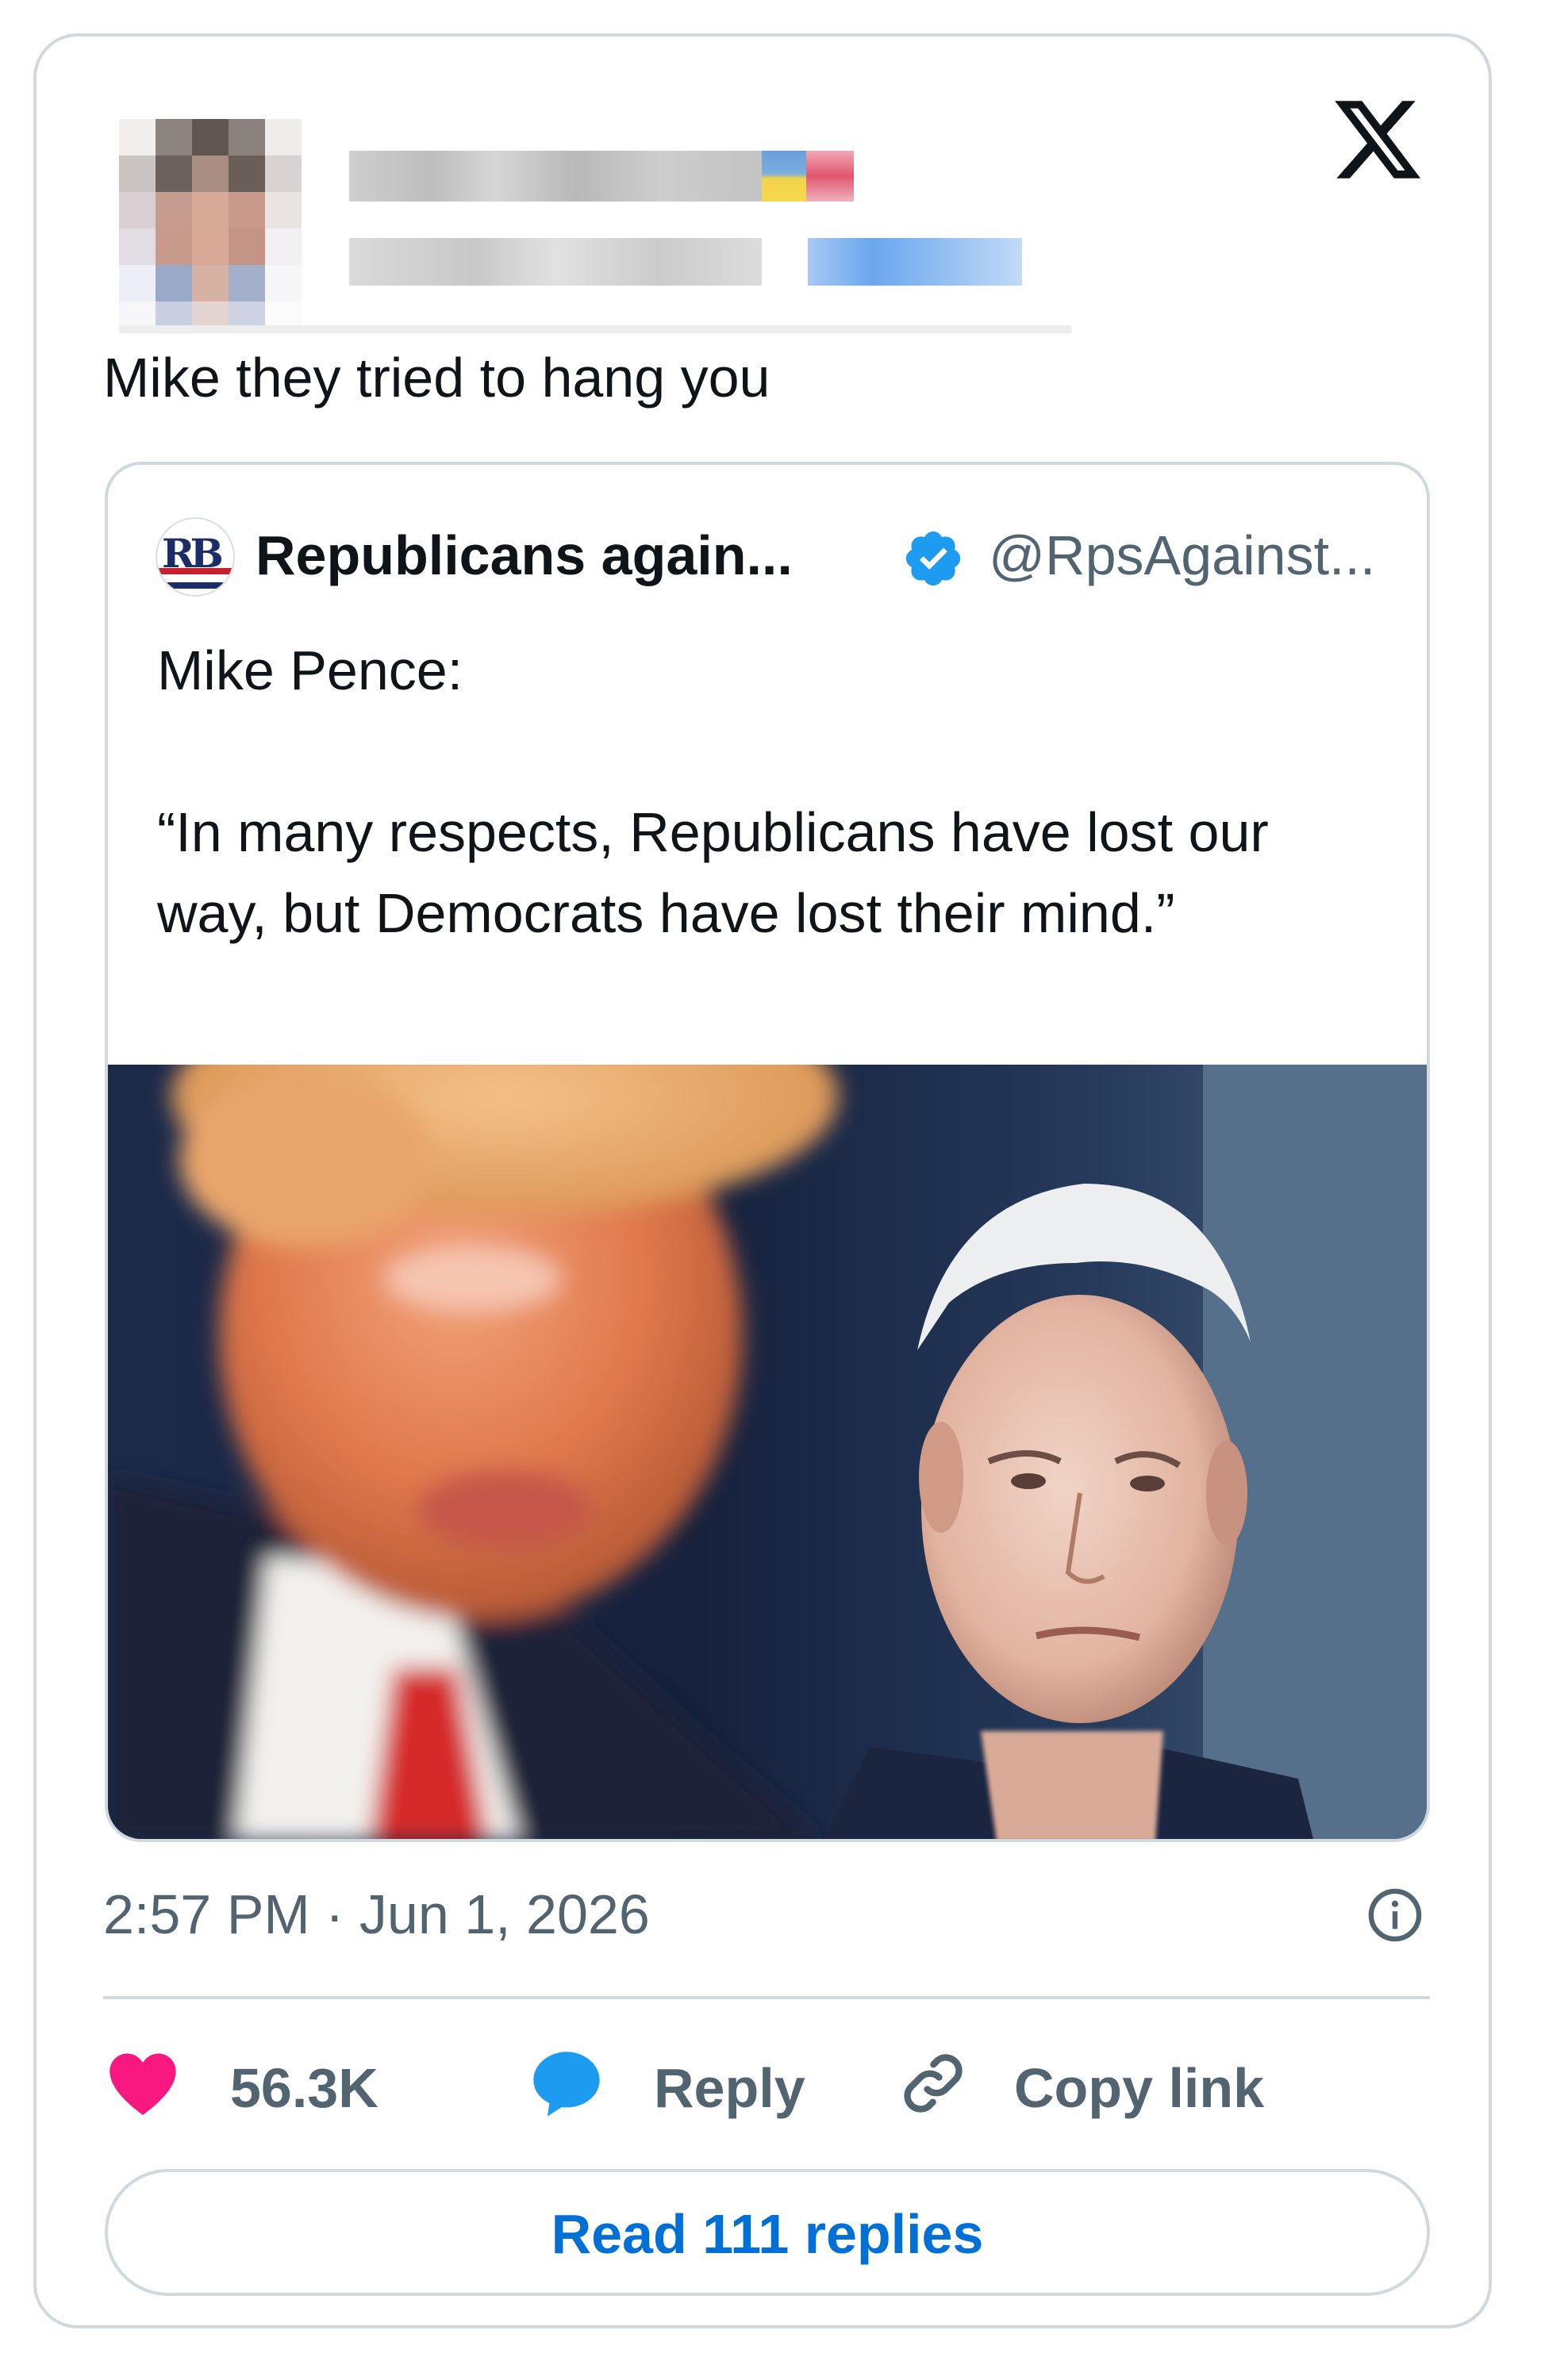 The width and height of the screenshot is (1541, 2380). I want to click on read-replies-button: Read 111 replies, so click(767, 2232).